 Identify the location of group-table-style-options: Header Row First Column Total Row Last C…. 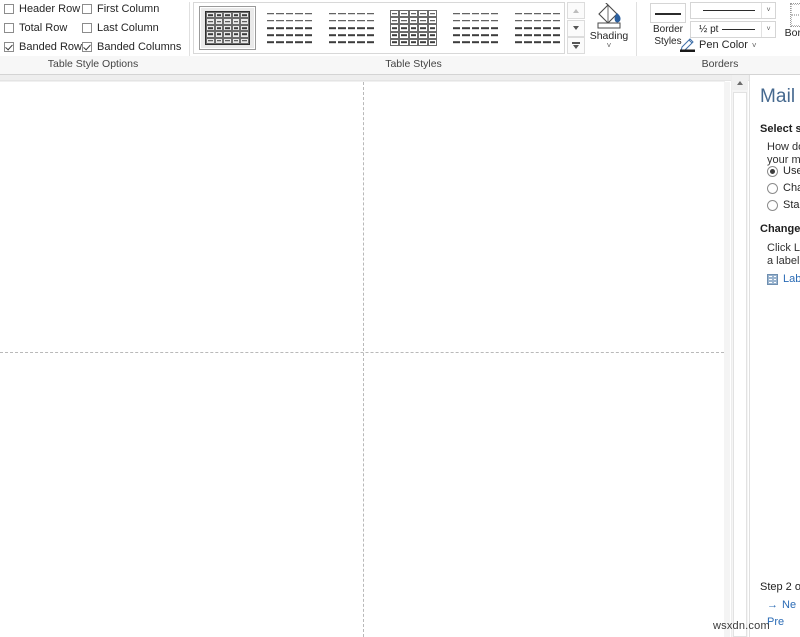
(93, 28).